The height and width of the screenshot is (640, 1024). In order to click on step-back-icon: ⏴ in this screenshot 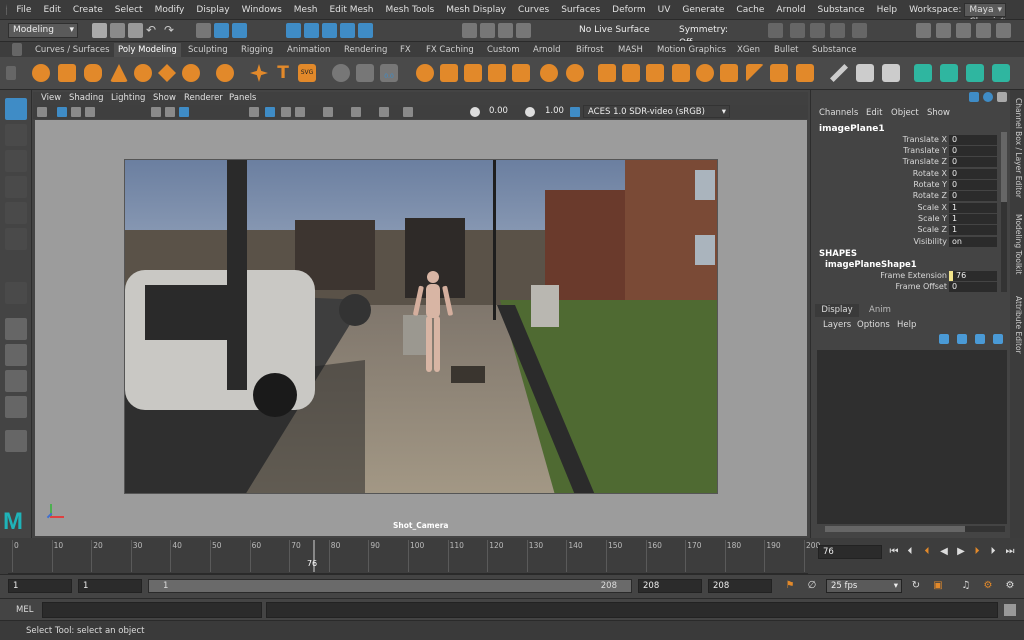, I will do `click(910, 552)`.